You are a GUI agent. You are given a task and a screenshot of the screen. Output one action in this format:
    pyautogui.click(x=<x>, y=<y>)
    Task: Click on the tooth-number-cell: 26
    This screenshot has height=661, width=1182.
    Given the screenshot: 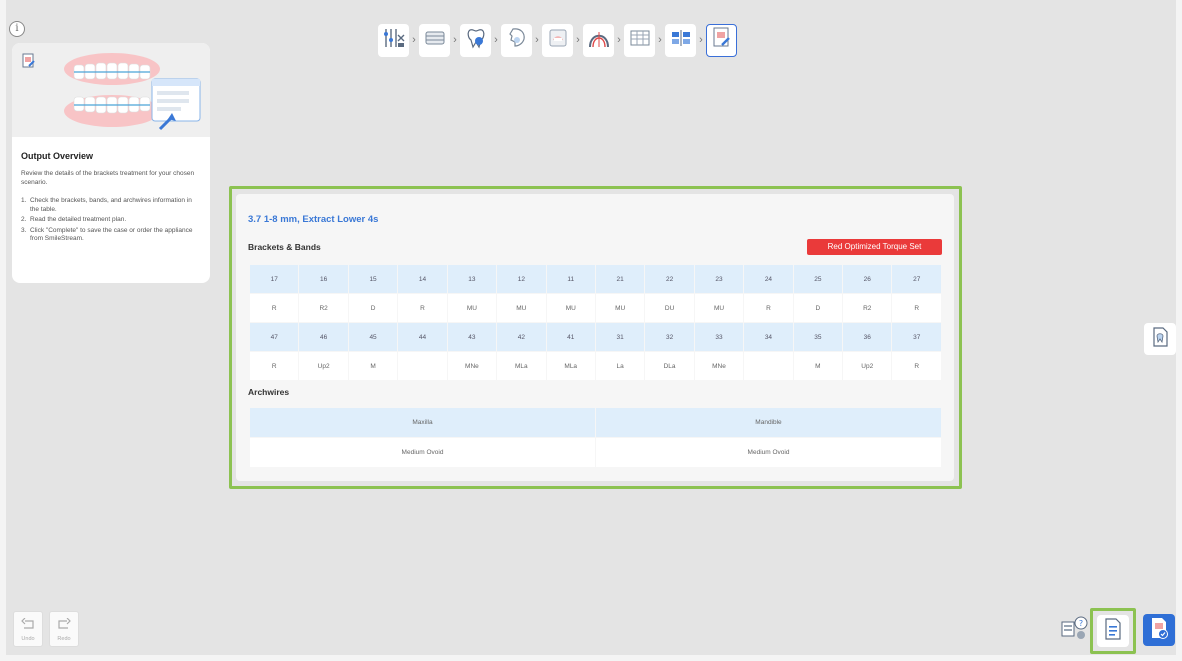 What is the action you would take?
    pyautogui.click(x=867, y=279)
    